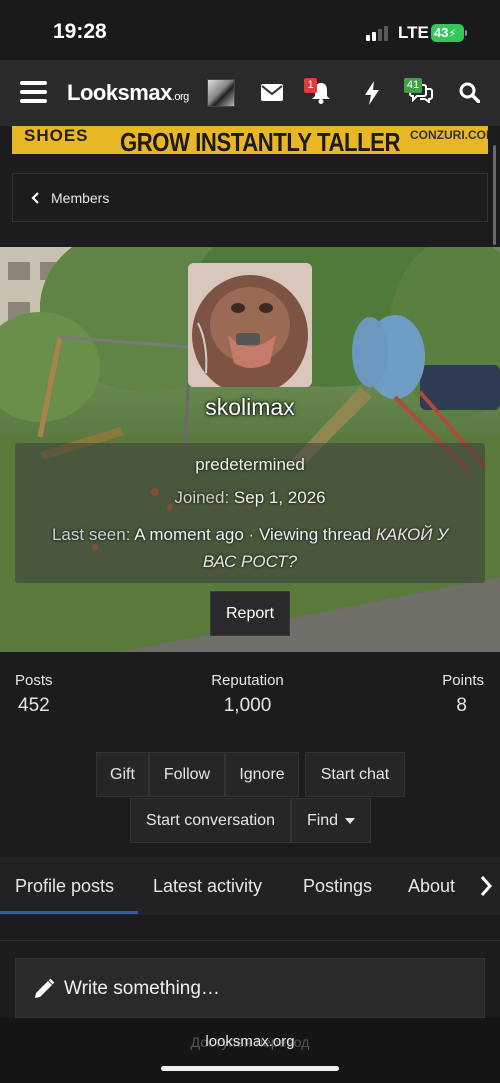 The height and width of the screenshot is (1083, 500). I want to click on network-type: LTE, so click(413, 32).